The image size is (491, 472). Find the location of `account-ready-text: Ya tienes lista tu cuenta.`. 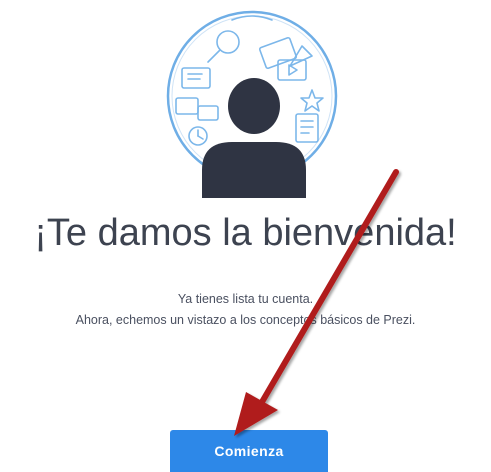

account-ready-text: Ya tienes lista tu cuenta. is located at coordinates (245, 299).